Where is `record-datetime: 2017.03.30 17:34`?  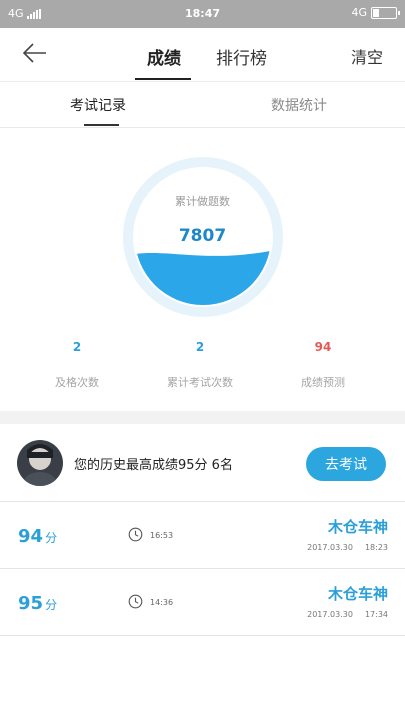 record-datetime: 2017.03.30 17:34 is located at coordinates (347, 614).